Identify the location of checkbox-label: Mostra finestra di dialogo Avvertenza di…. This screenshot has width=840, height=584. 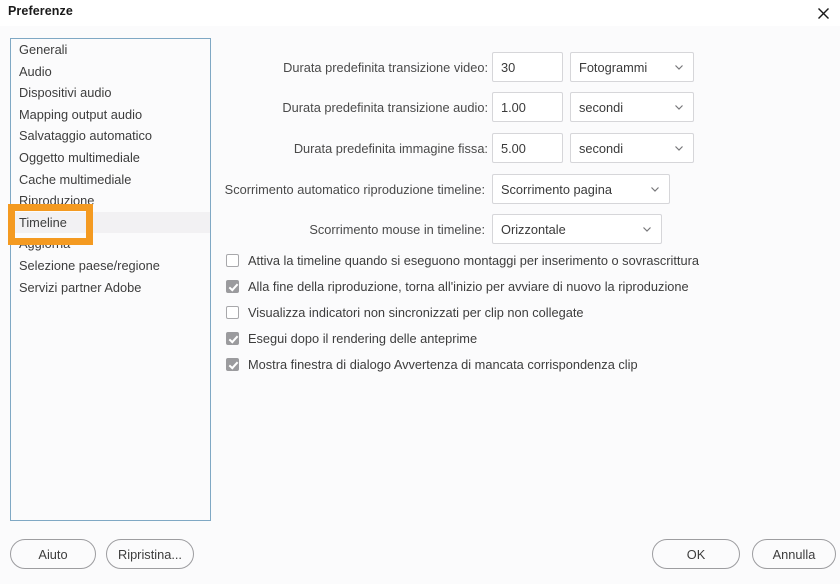
(443, 364).